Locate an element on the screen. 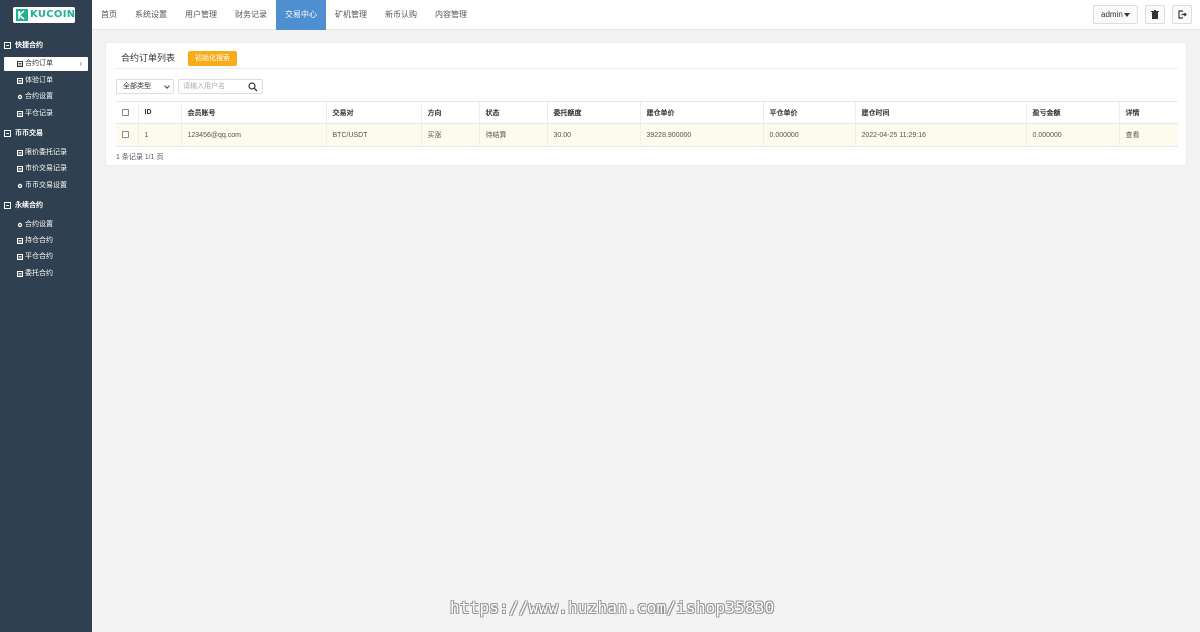 This screenshot has height=632, width=1200. clear-cache-button is located at coordinates (1155, 14).